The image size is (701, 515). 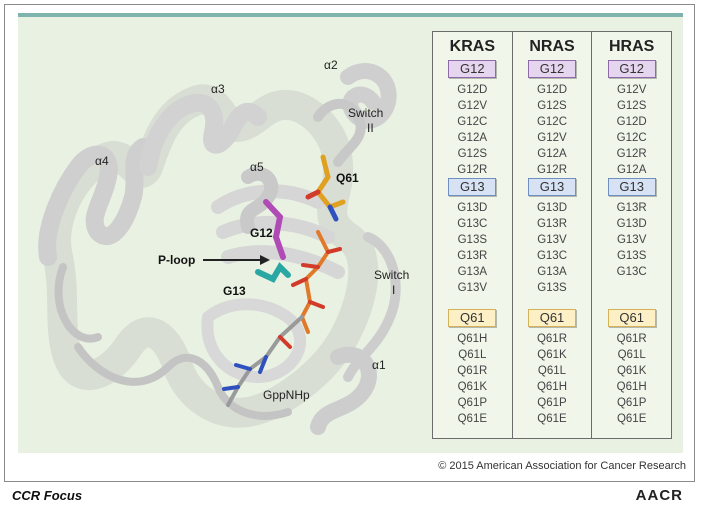 I want to click on g12-section: G12 G12D G12S G12C G12V G12A G12R, so click(x=552, y=117).